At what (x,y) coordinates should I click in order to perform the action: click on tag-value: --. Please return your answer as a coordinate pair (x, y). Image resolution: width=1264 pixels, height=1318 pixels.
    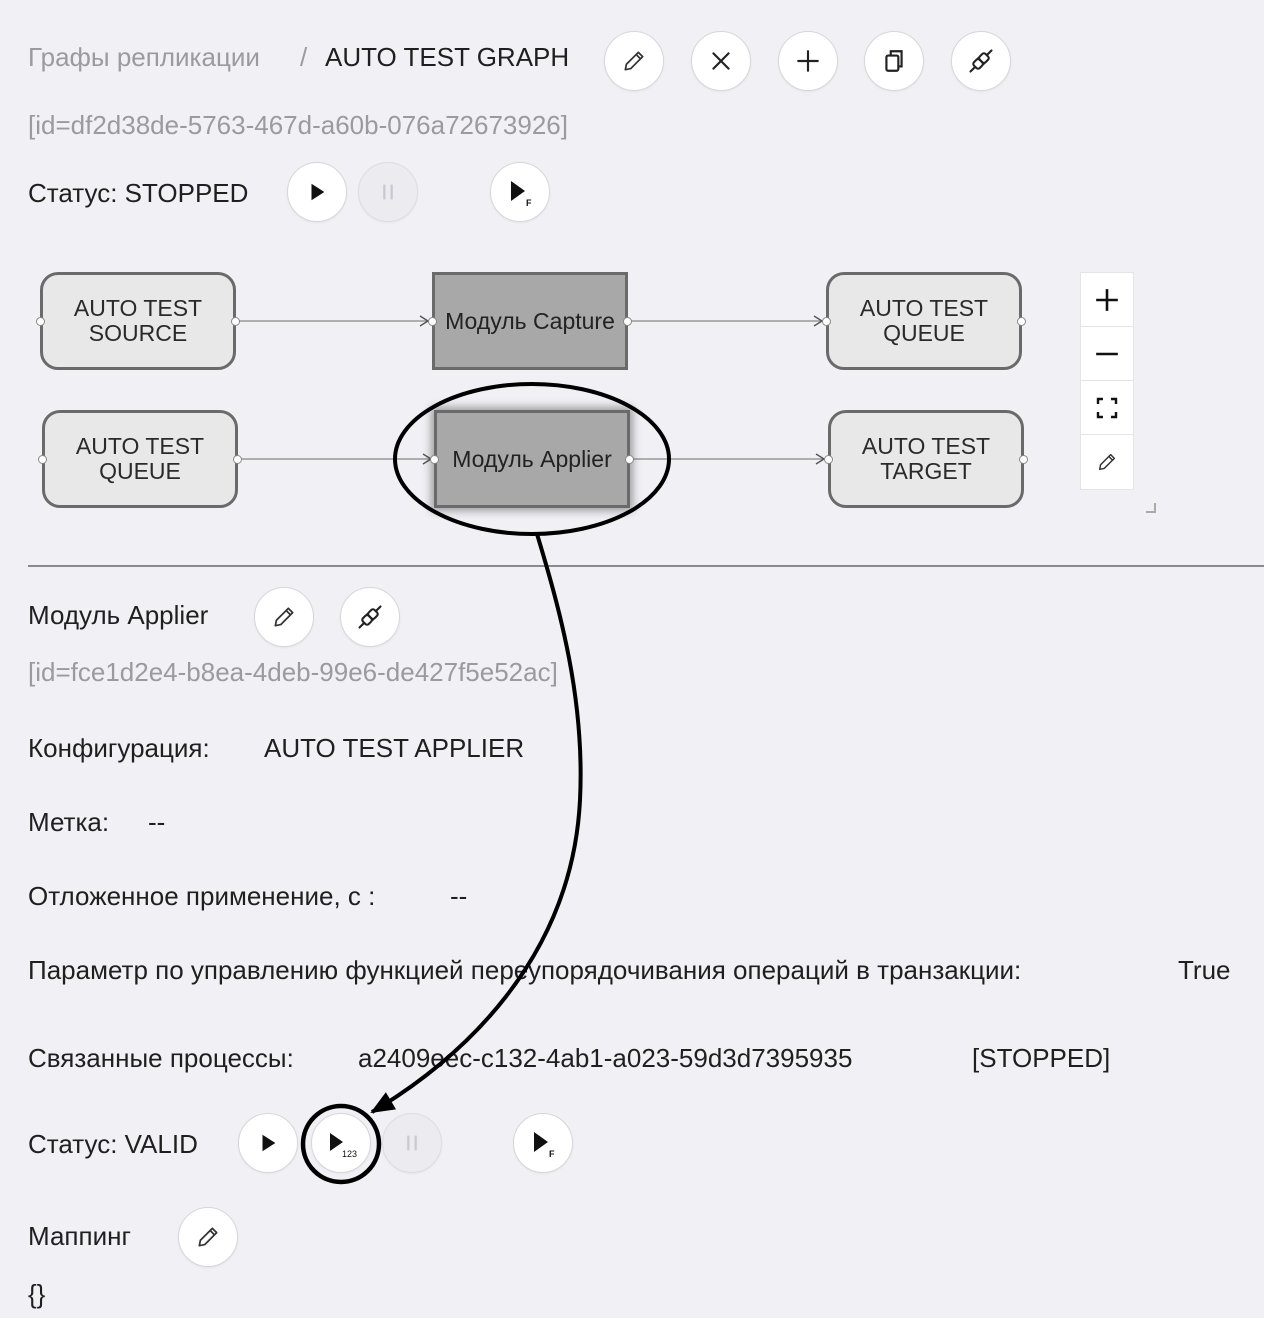
    Looking at the image, I should click on (157, 822).